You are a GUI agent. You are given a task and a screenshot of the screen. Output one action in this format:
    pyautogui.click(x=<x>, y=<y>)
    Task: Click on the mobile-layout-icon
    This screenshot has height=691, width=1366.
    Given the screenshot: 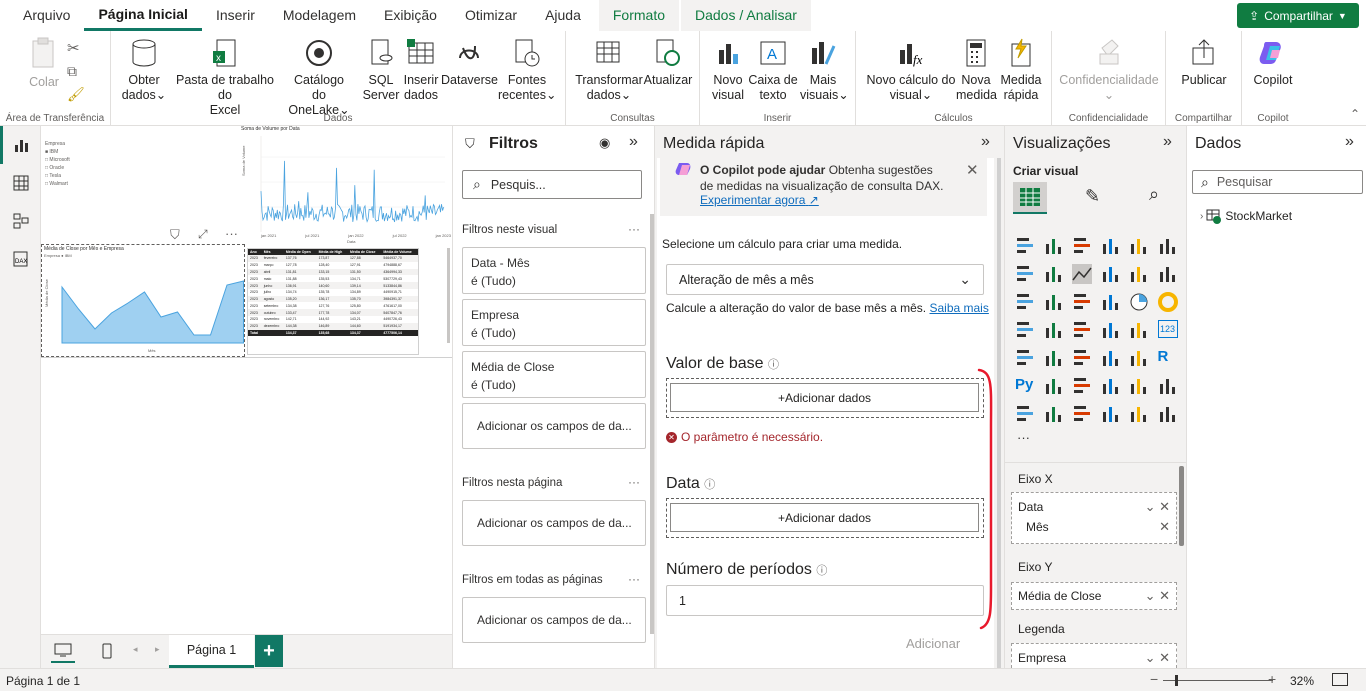 What is the action you would take?
    pyautogui.click(x=107, y=651)
    